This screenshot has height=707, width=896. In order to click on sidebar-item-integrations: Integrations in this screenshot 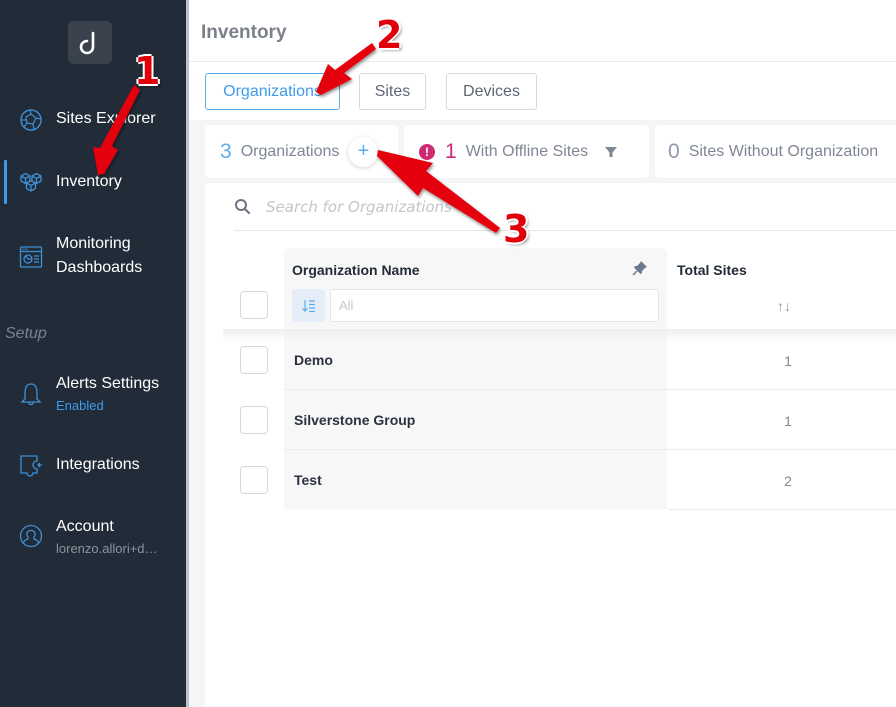, I will do `click(93, 466)`.